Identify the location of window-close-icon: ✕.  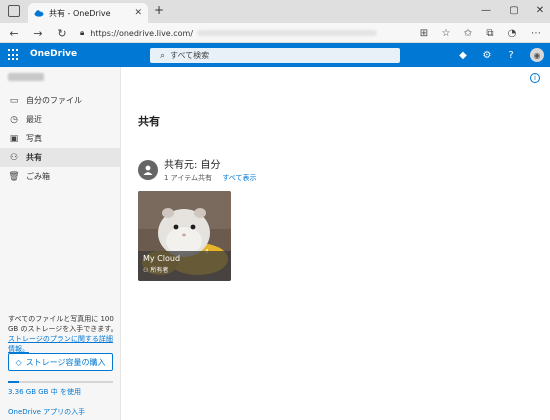
(540, 10).